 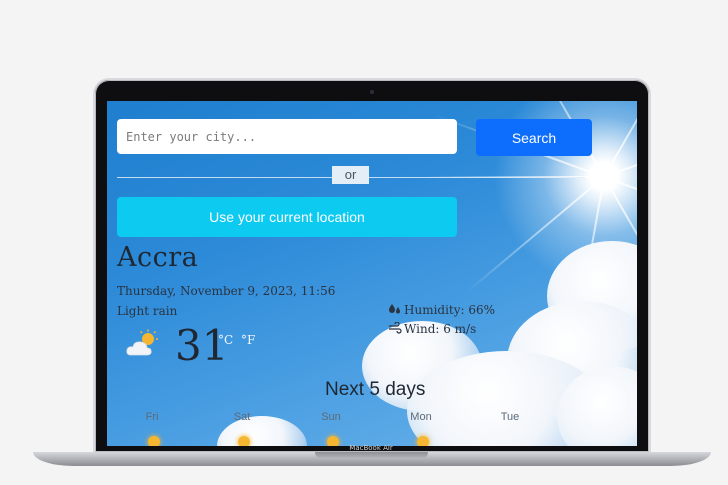 I want to click on camera-dot, so click(x=372, y=92).